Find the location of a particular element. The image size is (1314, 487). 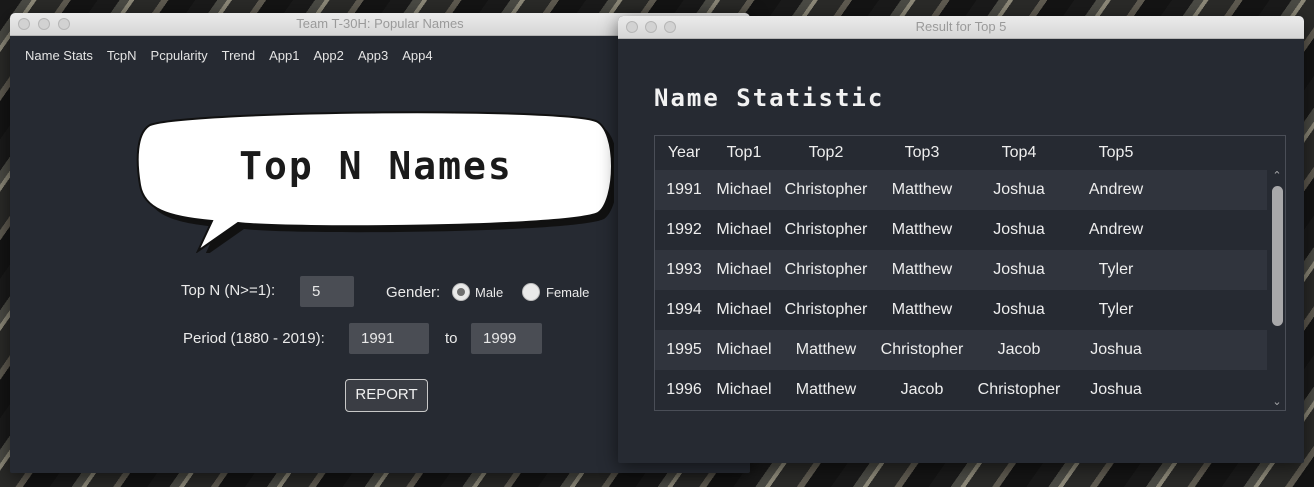

result-window-title: Result for Top 5 is located at coordinates (961, 26).